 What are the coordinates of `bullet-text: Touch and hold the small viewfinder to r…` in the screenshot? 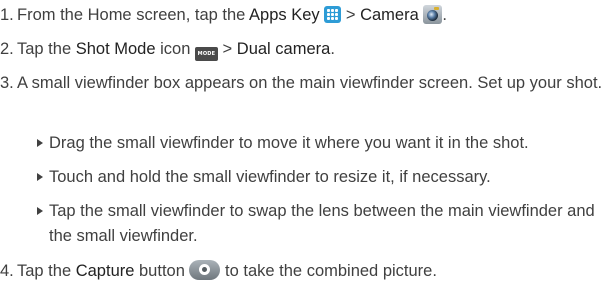 It's located at (270, 177).